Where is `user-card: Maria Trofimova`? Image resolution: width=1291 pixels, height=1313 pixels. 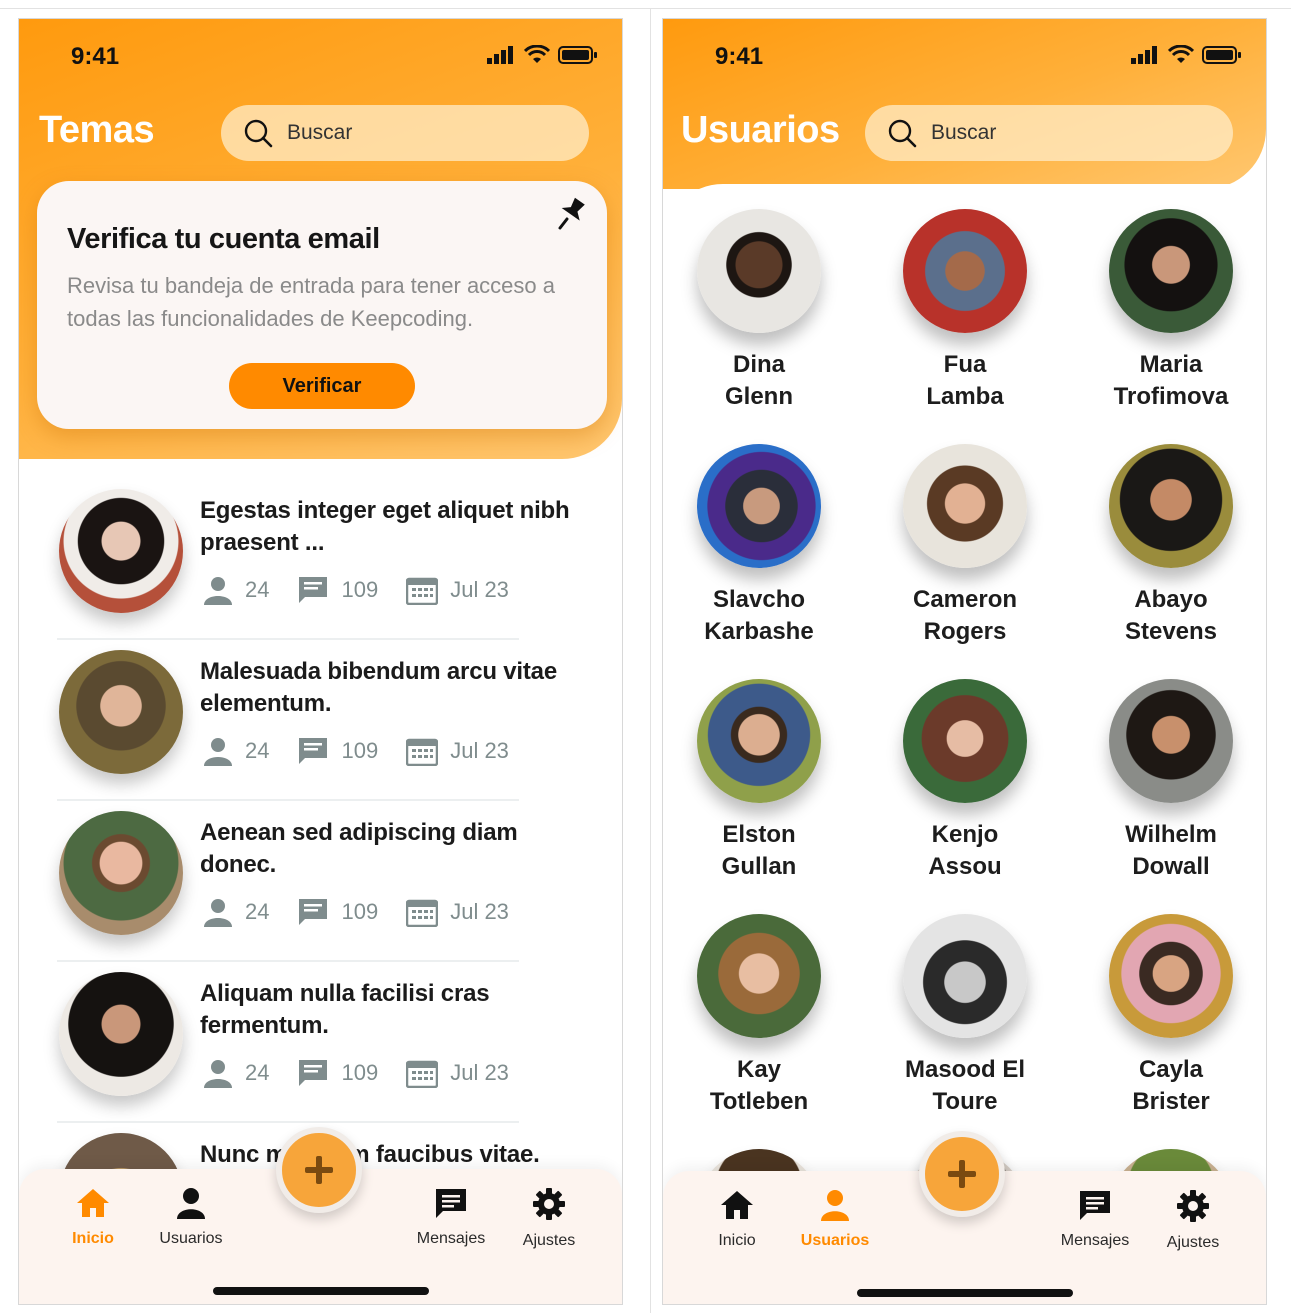
user-card: Maria Trofimova is located at coordinates (1171, 314).